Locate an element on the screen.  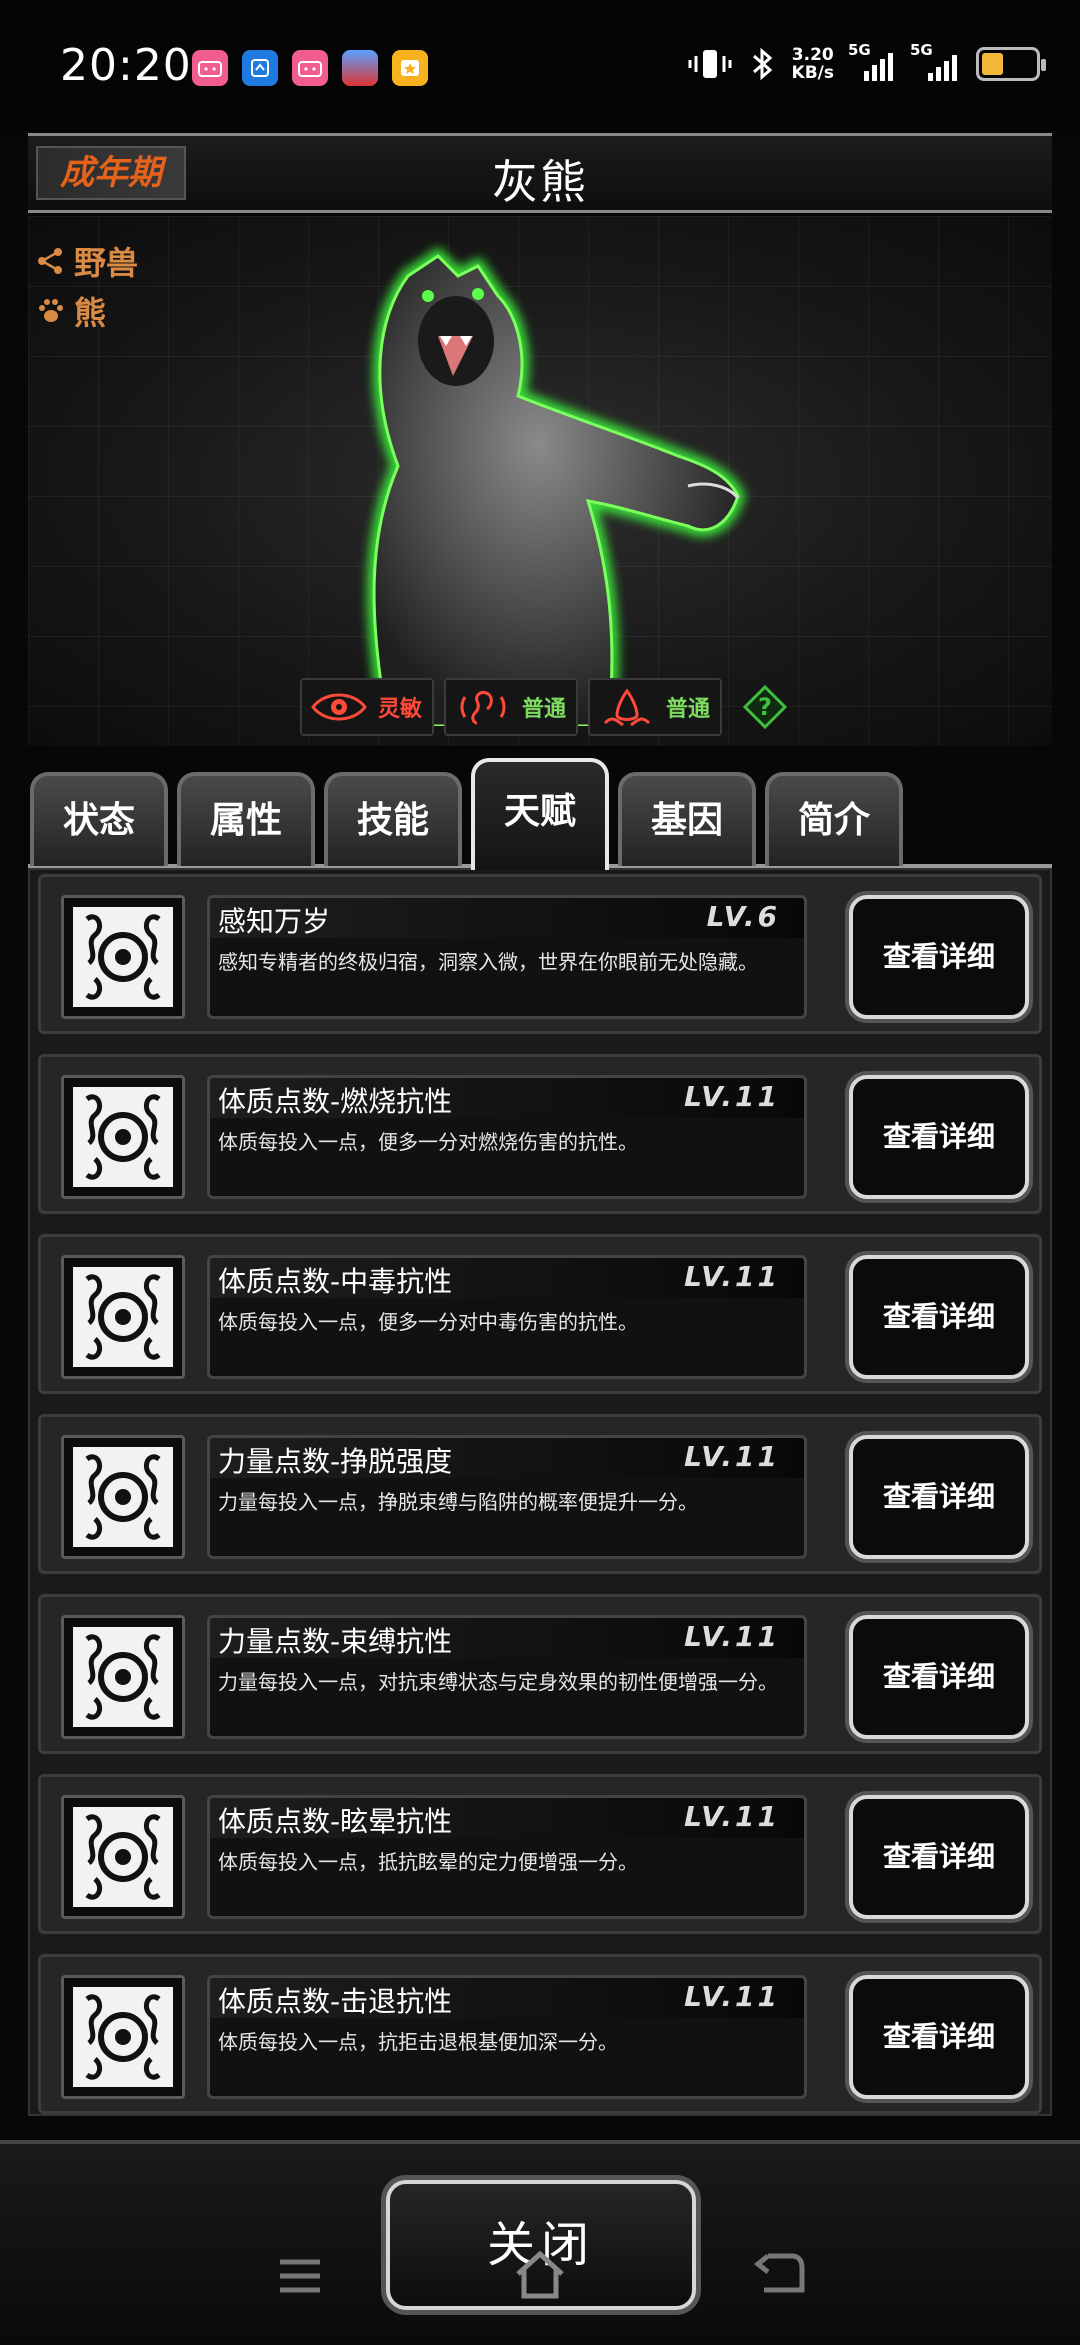
tab-intro: 简介 is located at coordinates (834, 819).